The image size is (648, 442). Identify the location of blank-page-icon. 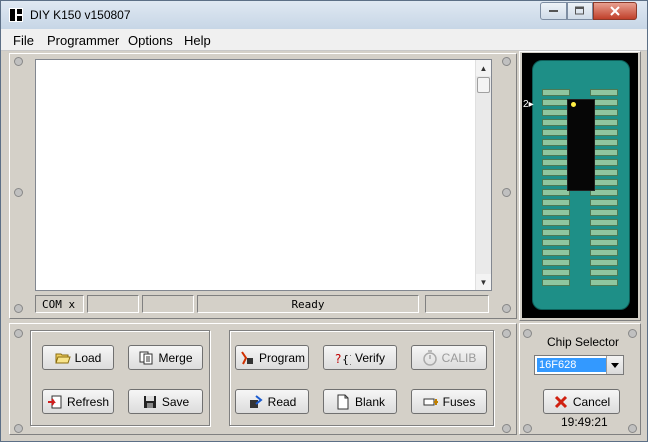
(343, 401).